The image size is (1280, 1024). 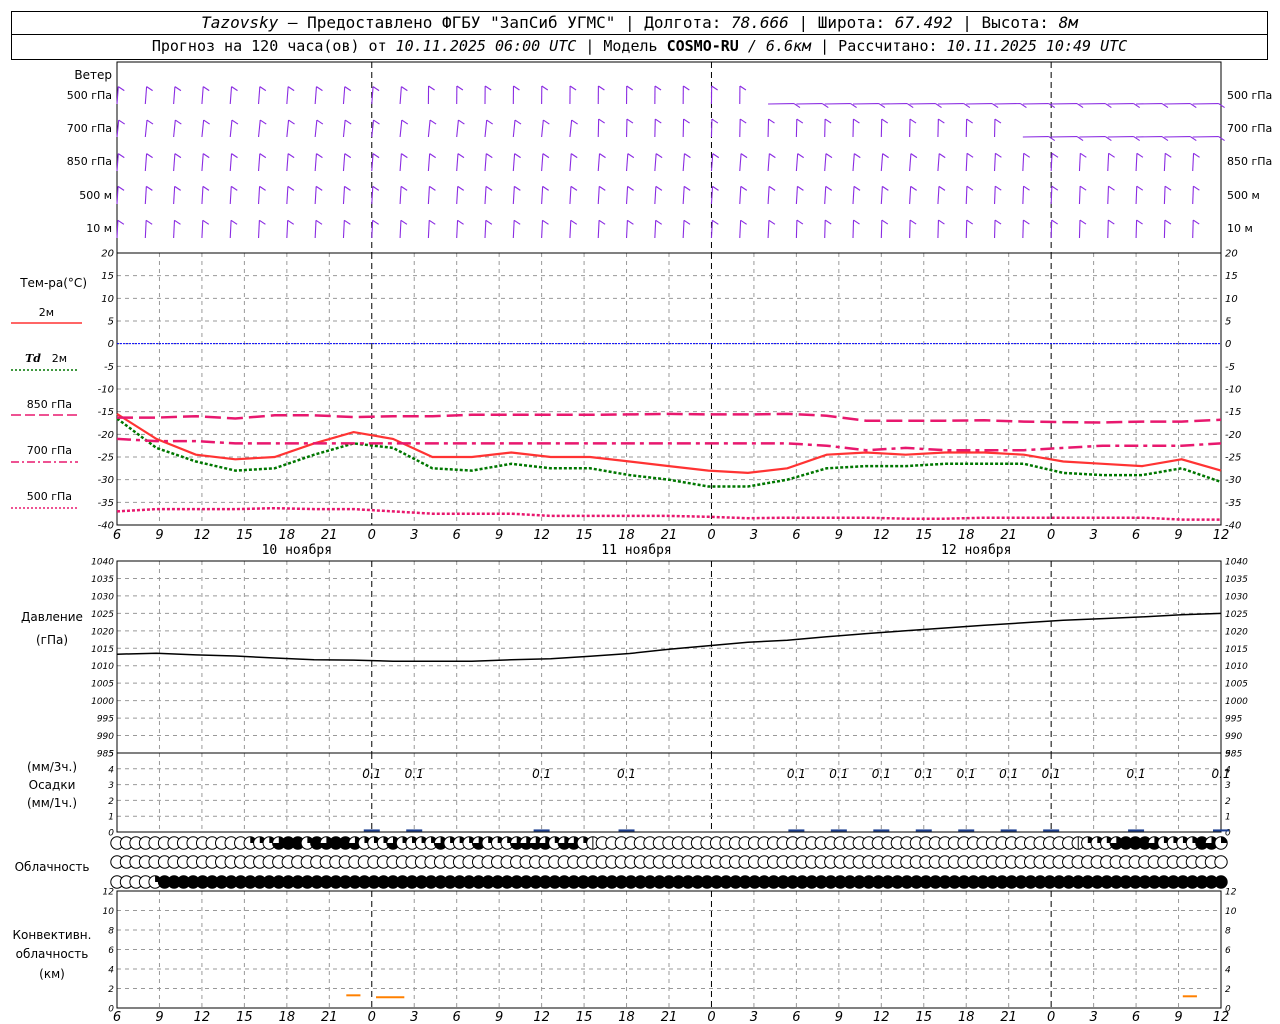 I want to click on pressure-ytick-right: 1005, so click(x=1236, y=685).